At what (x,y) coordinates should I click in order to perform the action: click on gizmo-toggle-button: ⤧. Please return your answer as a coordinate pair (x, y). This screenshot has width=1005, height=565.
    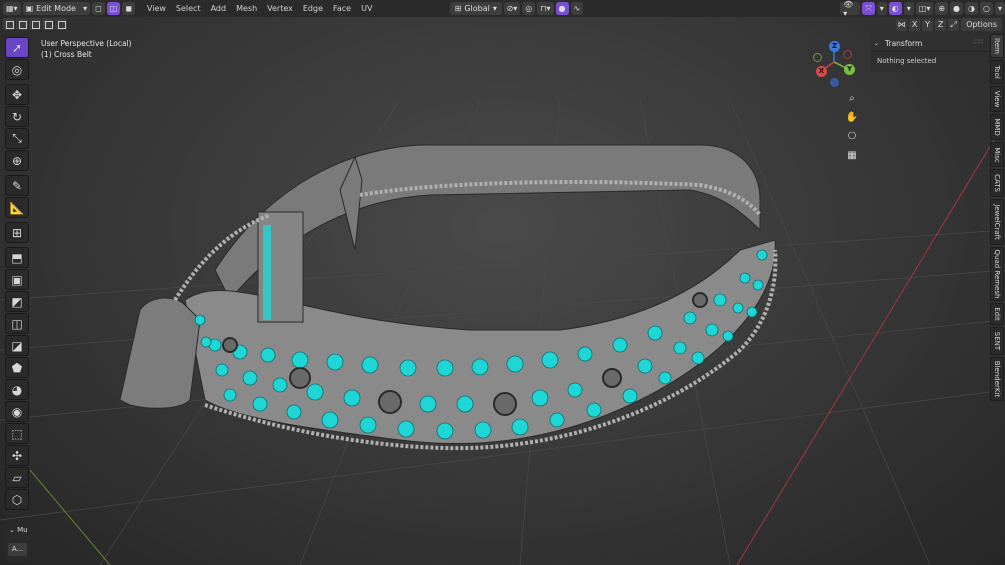
    Looking at the image, I should click on (868, 8).